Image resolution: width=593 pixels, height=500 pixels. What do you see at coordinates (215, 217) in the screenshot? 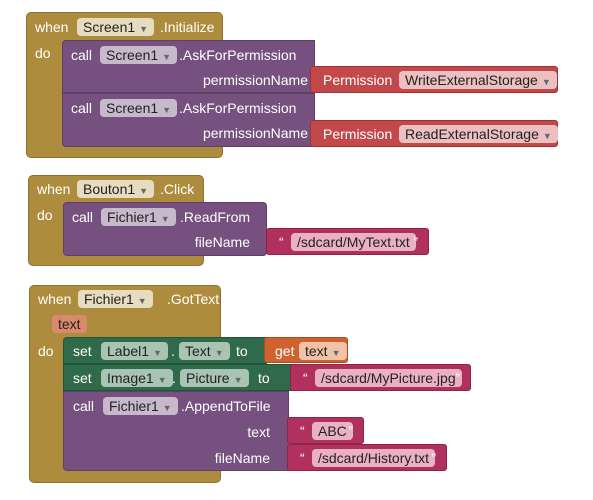
I see `method-name: .ReadFrom` at bounding box center [215, 217].